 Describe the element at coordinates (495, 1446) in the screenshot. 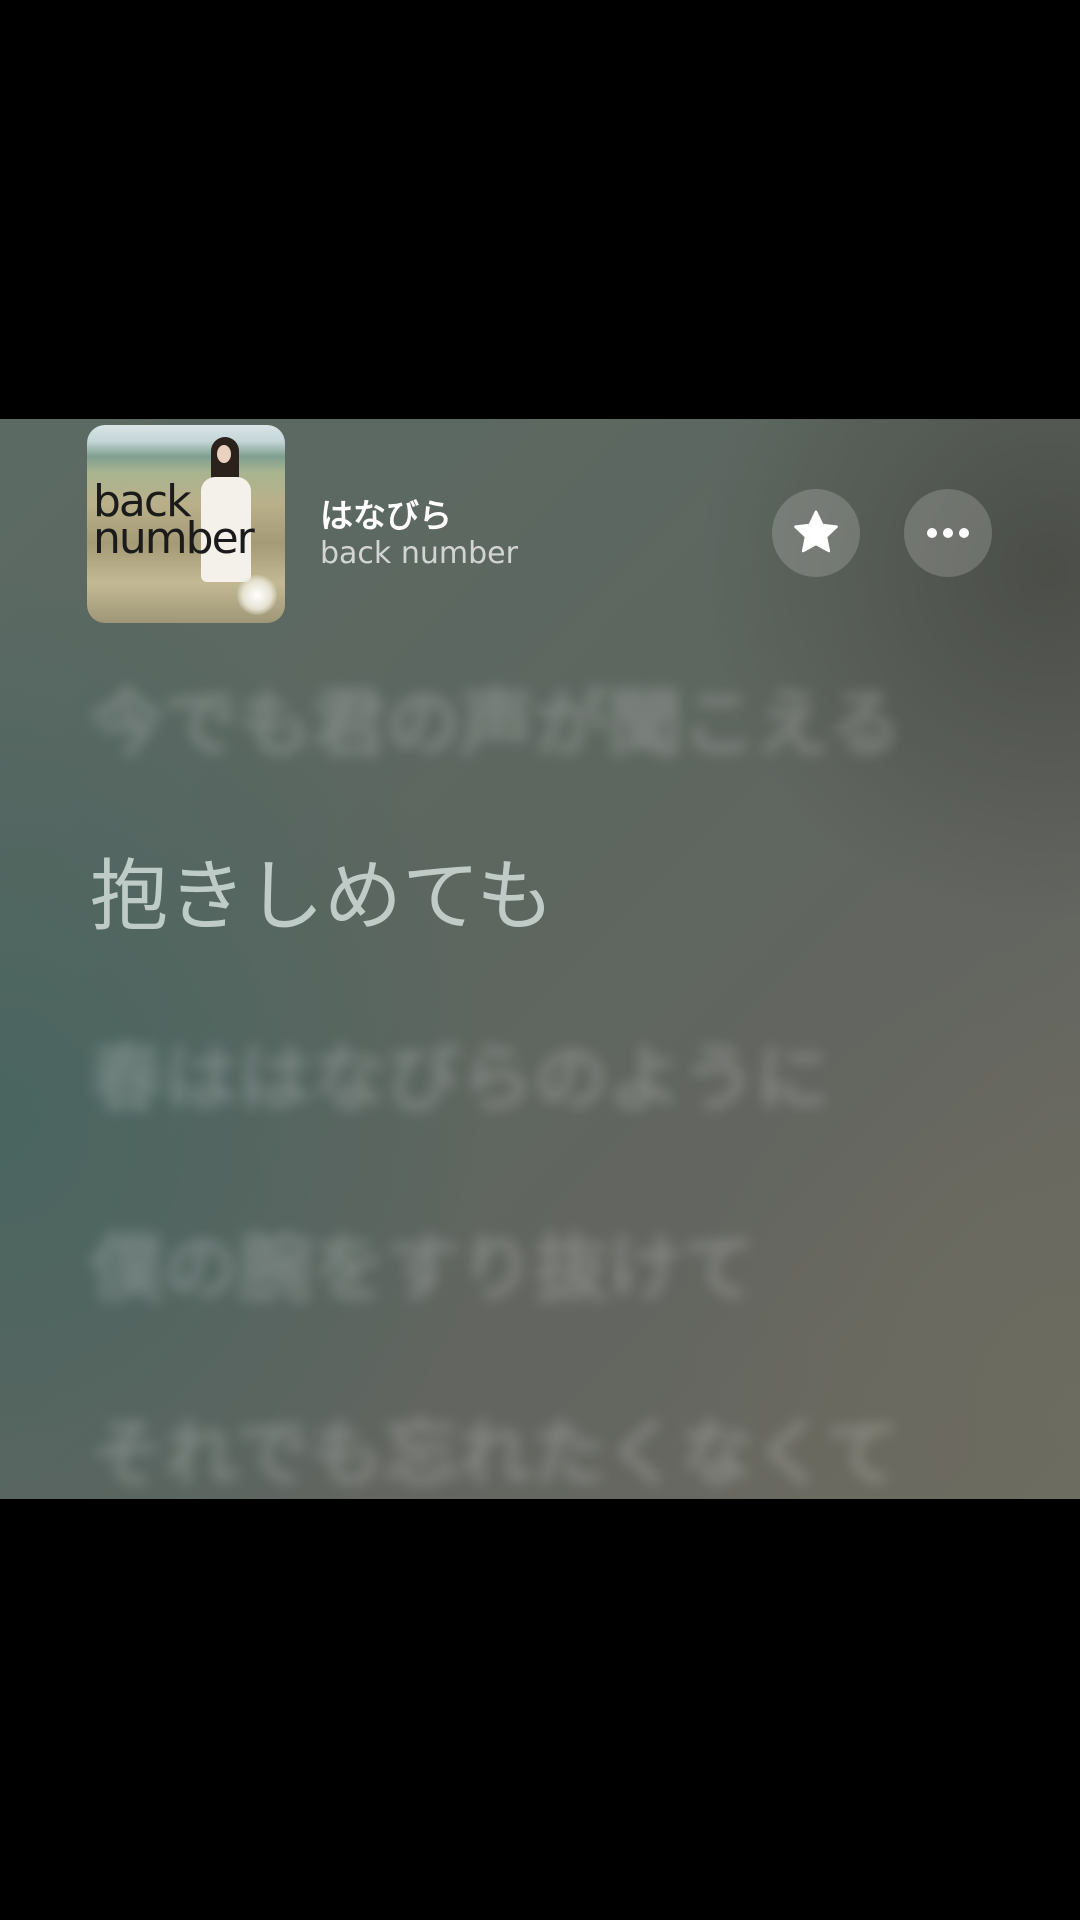

I see `lyric-line-next: それでも忘れたくなくて` at that location.